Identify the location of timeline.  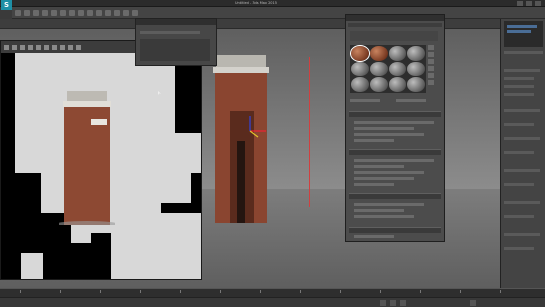
(272, 292).